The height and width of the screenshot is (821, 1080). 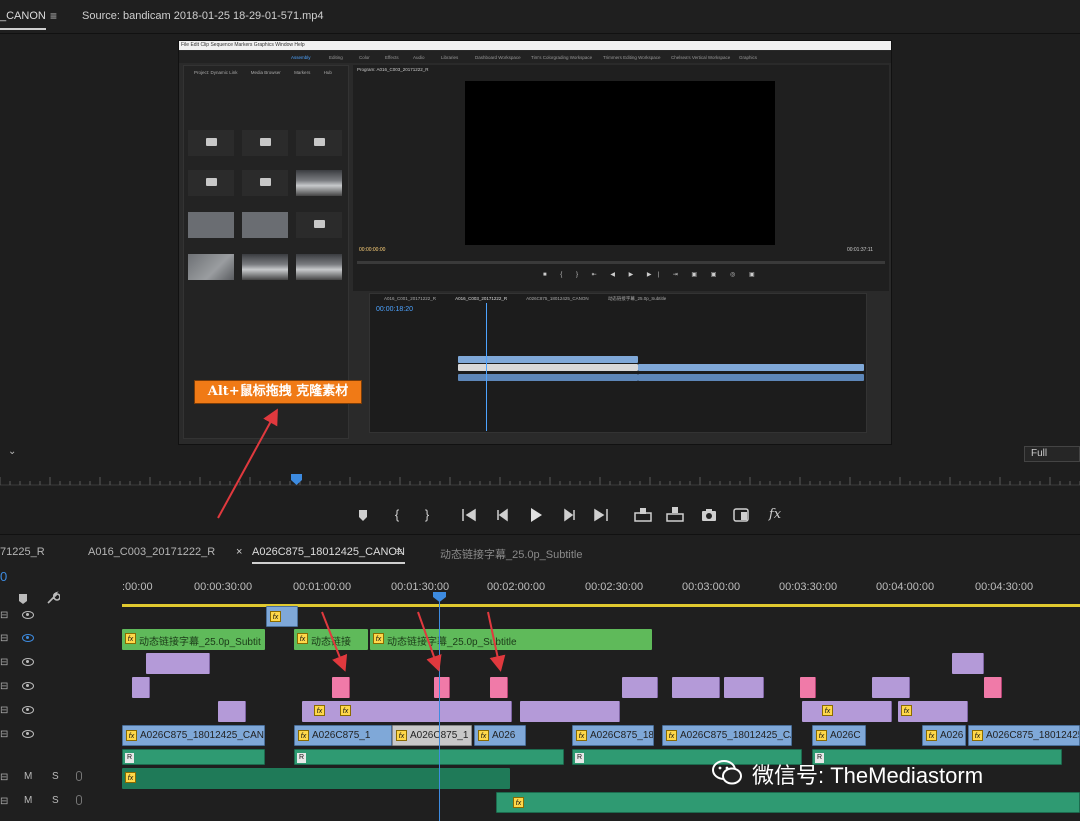 What do you see at coordinates (427, 515) in the screenshot?
I see `mark-out-button: }` at bounding box center [427, 515].